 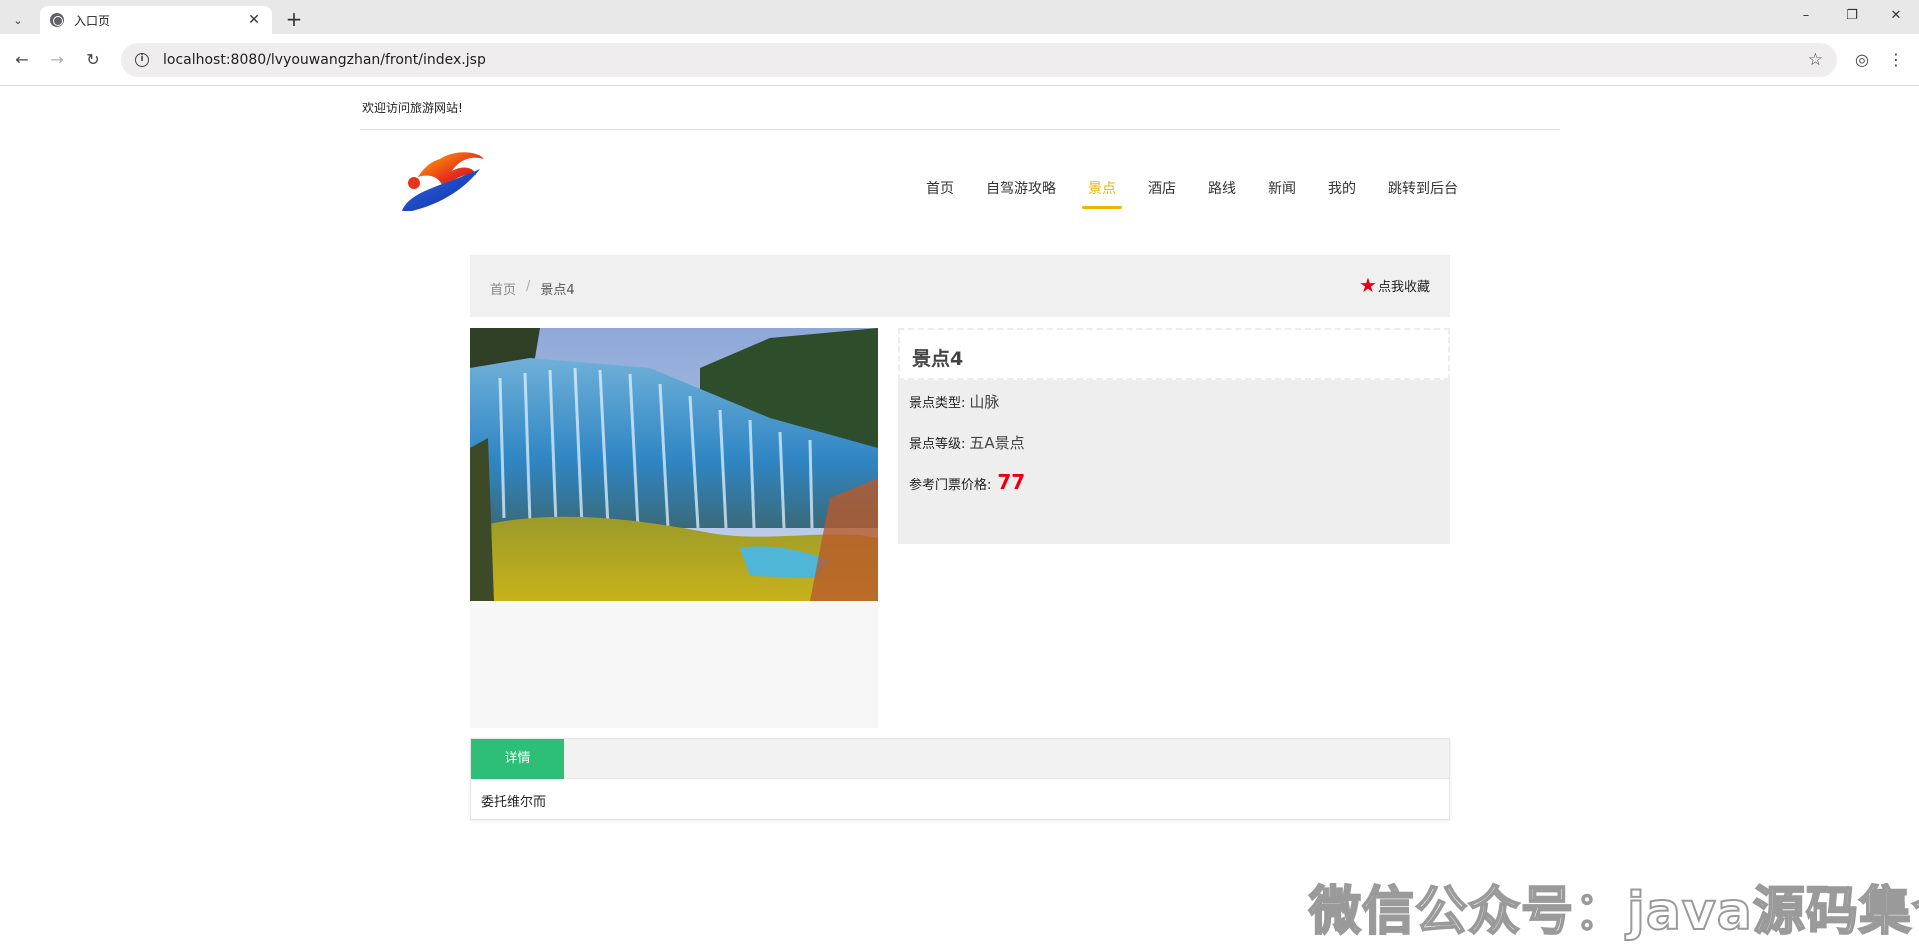 I want to click on breadcrumb-bar: 首页 / 景点4 ★ 点我收藏, so click(x=960, y=286).